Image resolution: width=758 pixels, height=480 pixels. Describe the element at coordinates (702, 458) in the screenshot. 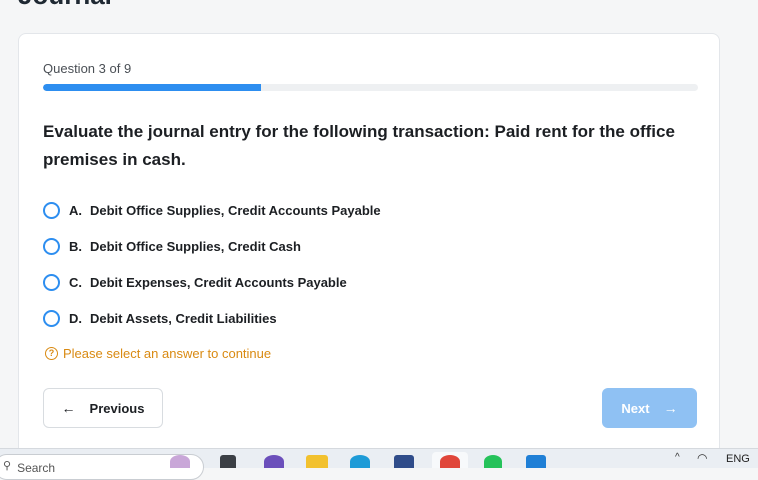

I see `wifi-icon: ◠` at that location.